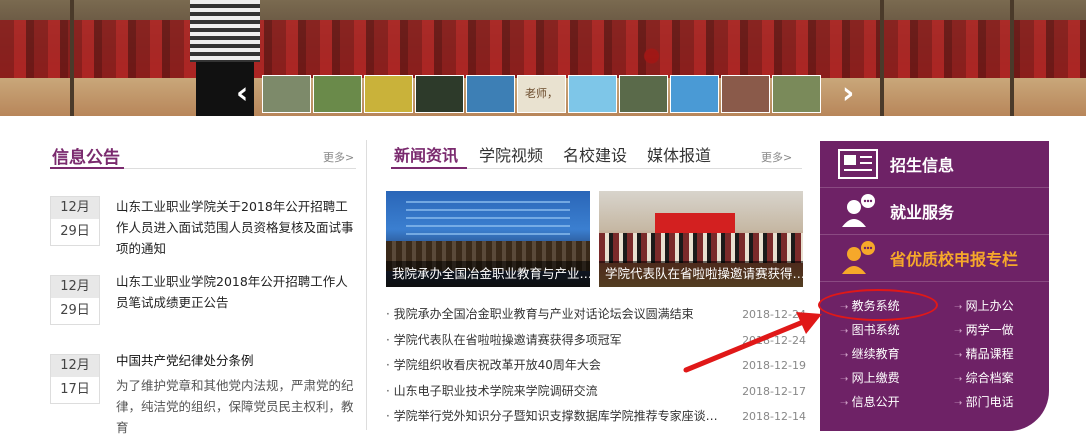  Describe the element at coordinates (954, 259) in the screenshot. I see `quality-school-label: 省优质校申报专栏` at that location.